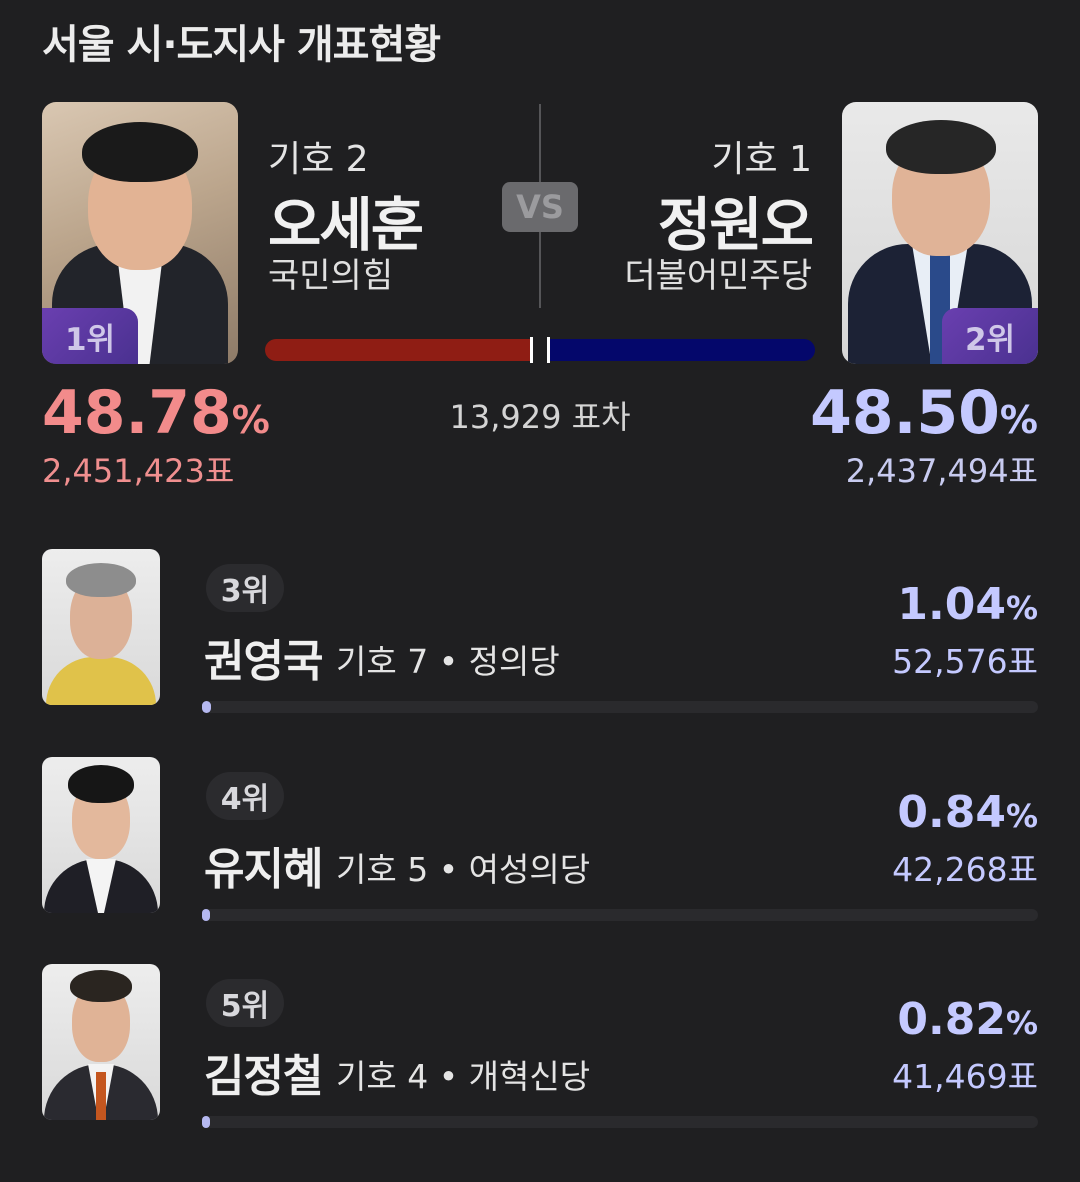  I want to click on runner-up-votes: 2,437,494표, so click(941, 471).